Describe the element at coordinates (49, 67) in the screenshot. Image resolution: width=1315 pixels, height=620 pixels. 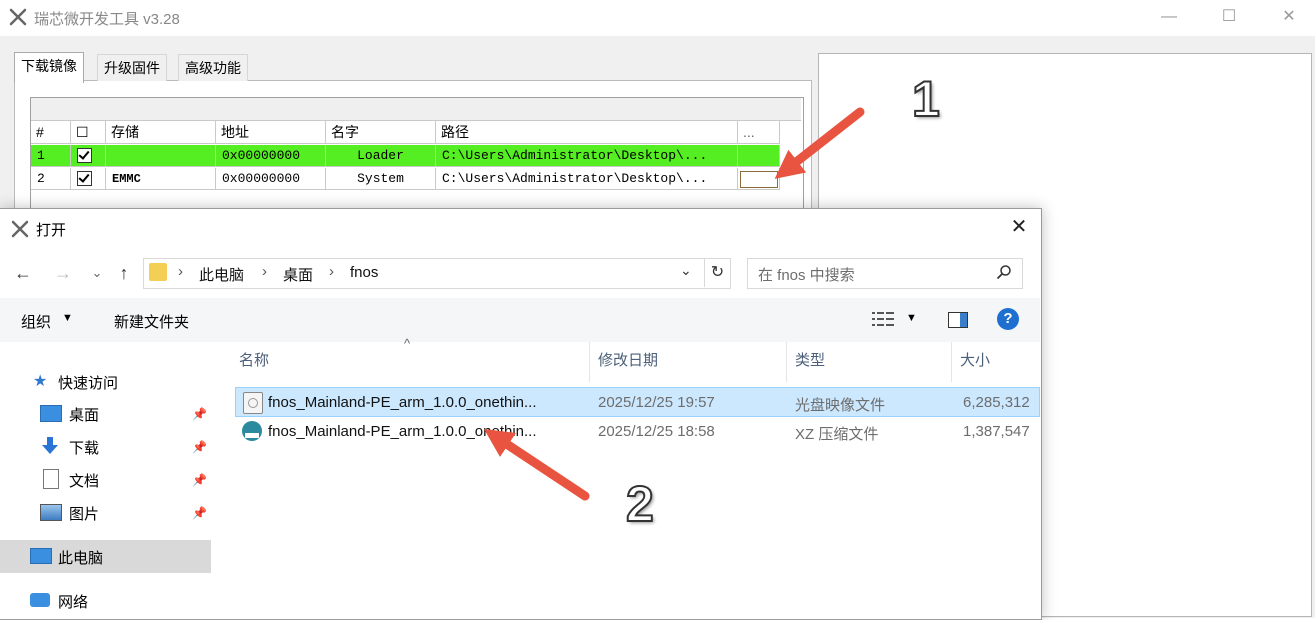
I see `tab-download-image: 下载镜像` at that location.